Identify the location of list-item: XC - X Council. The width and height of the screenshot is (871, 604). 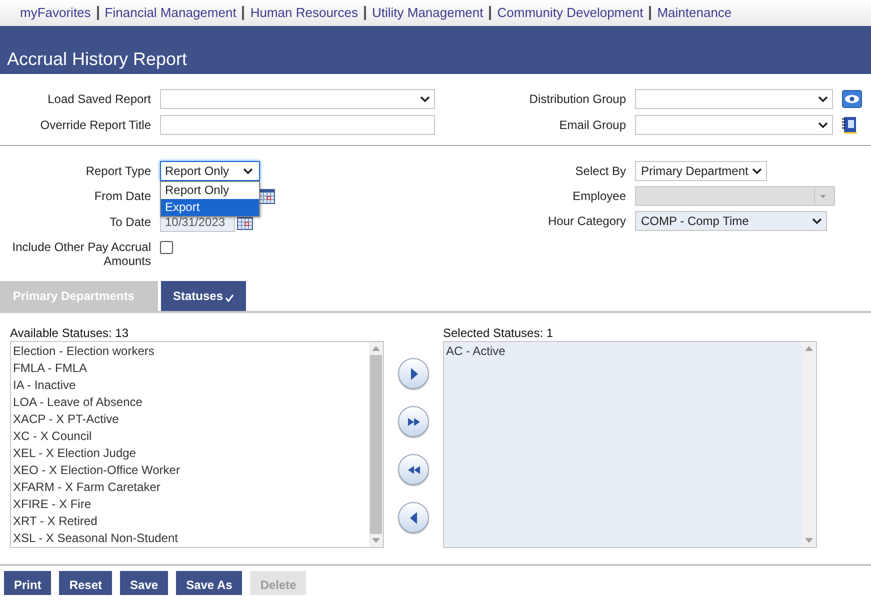
(191, 436).